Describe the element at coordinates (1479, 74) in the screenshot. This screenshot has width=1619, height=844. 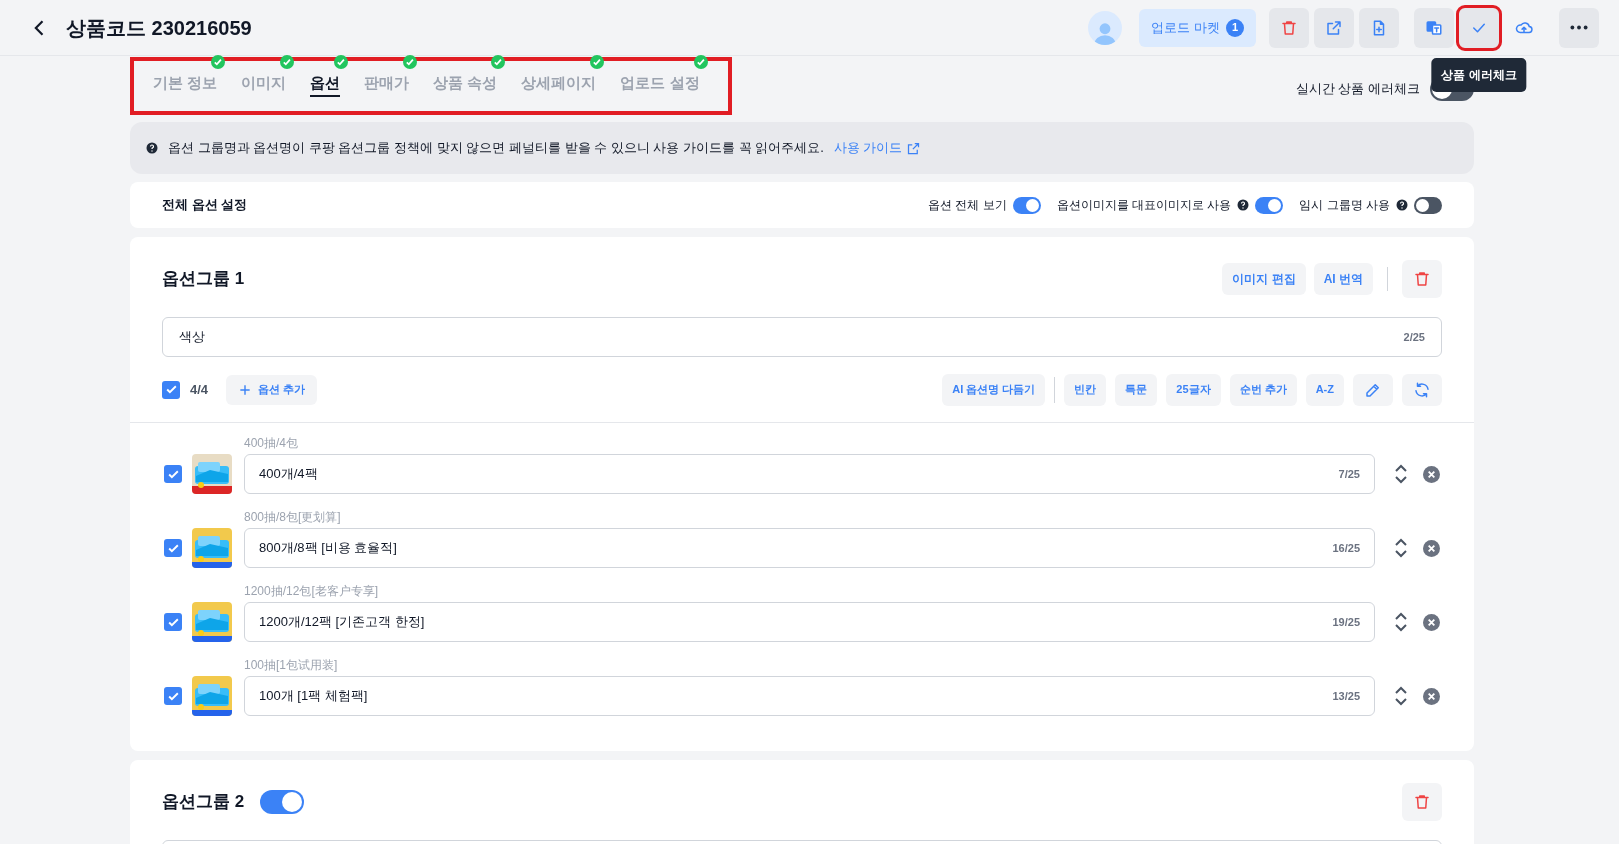
I see `tooltip: 상품 에러체크` at that location.